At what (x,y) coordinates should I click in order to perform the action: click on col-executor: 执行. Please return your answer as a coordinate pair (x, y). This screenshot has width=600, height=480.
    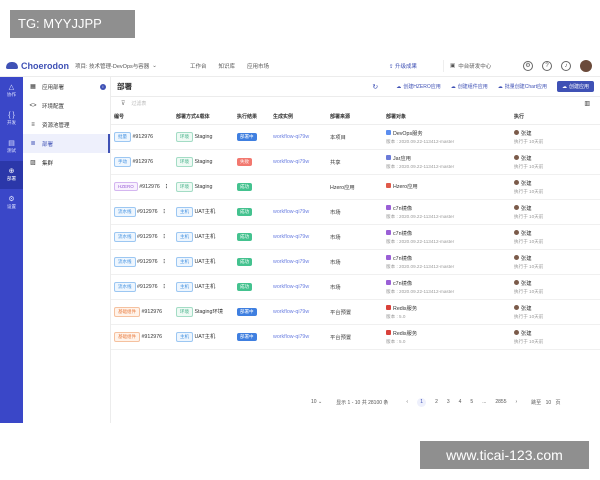
    Looking at the image, I should click on (555, 117).